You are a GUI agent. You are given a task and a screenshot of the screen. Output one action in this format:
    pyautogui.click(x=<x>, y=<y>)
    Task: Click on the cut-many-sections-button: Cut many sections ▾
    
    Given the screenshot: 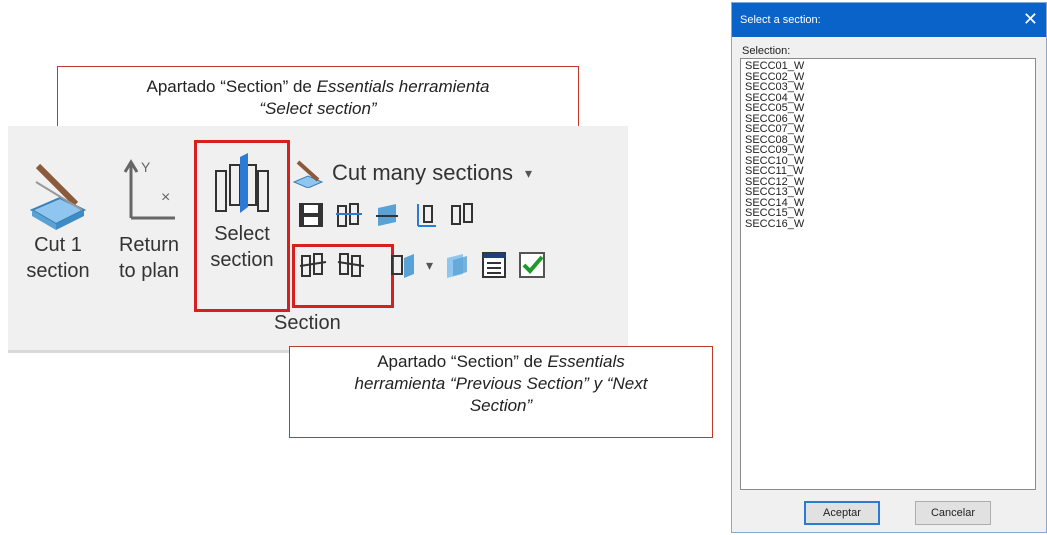 What is the action you would take?
    pyautogui.click(x=412, y=173)
    